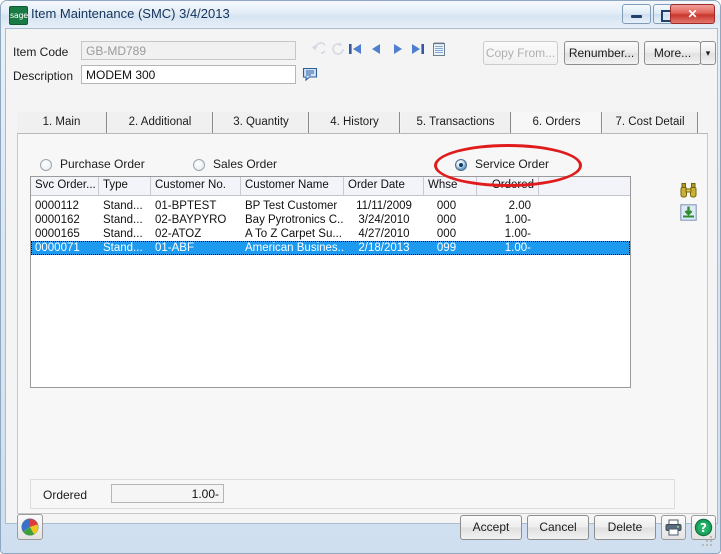 Image resolution: width=721 pixels, height=554 pixels. Describe the element at coordinates (245, 164) in the screenshot. I see `radio-sales-order-label: Sales Order` at that location.